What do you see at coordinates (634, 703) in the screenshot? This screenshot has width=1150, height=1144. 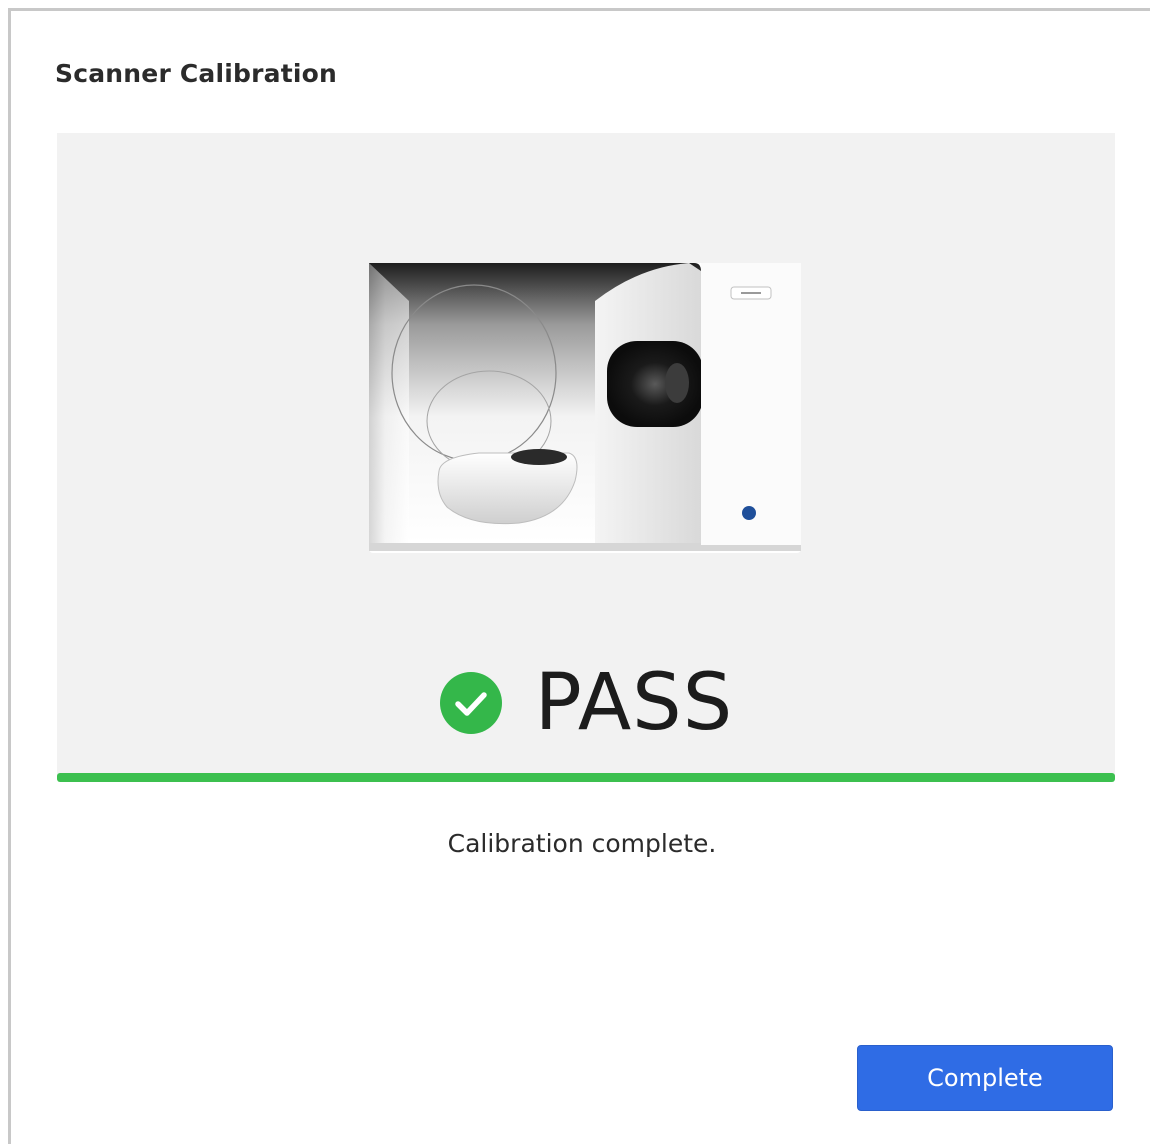 I see `result-text: PASS` at bounding box center [634, 703].